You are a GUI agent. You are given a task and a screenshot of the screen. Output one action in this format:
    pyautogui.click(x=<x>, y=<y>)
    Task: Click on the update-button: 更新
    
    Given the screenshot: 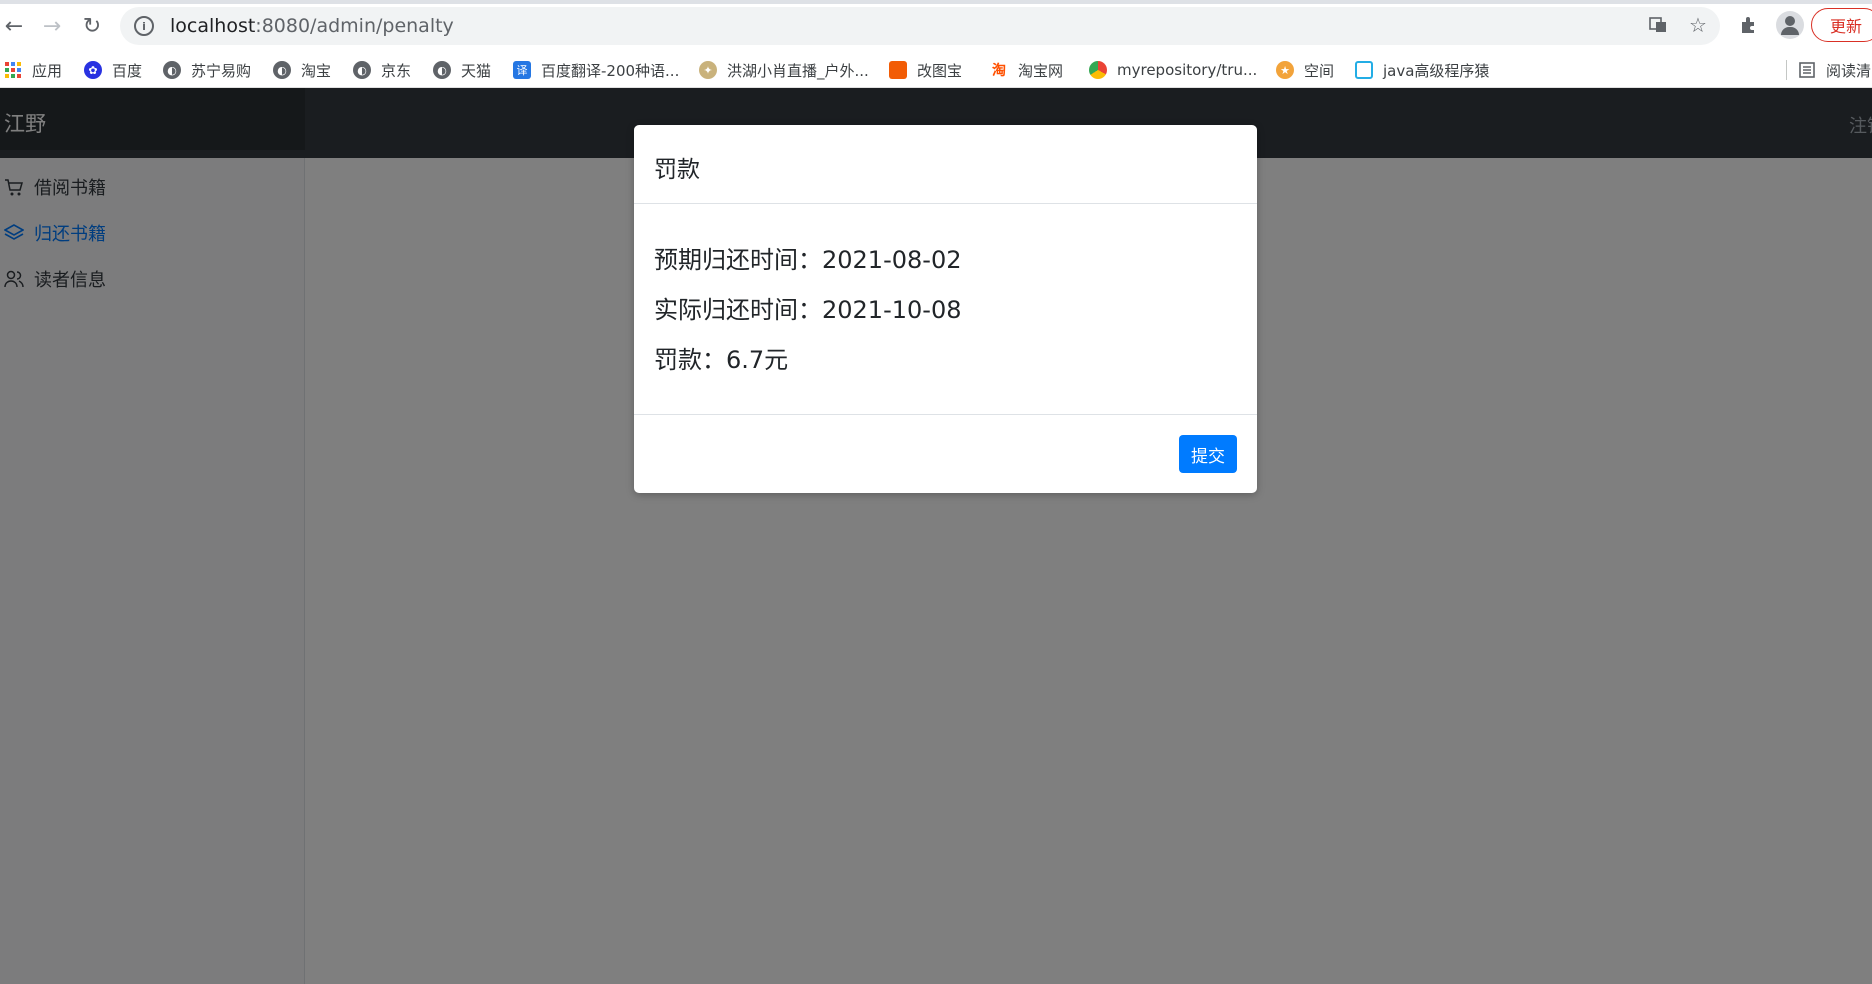 What is the action you would take?
    pyautogui.click(x=1841, y=25)
    